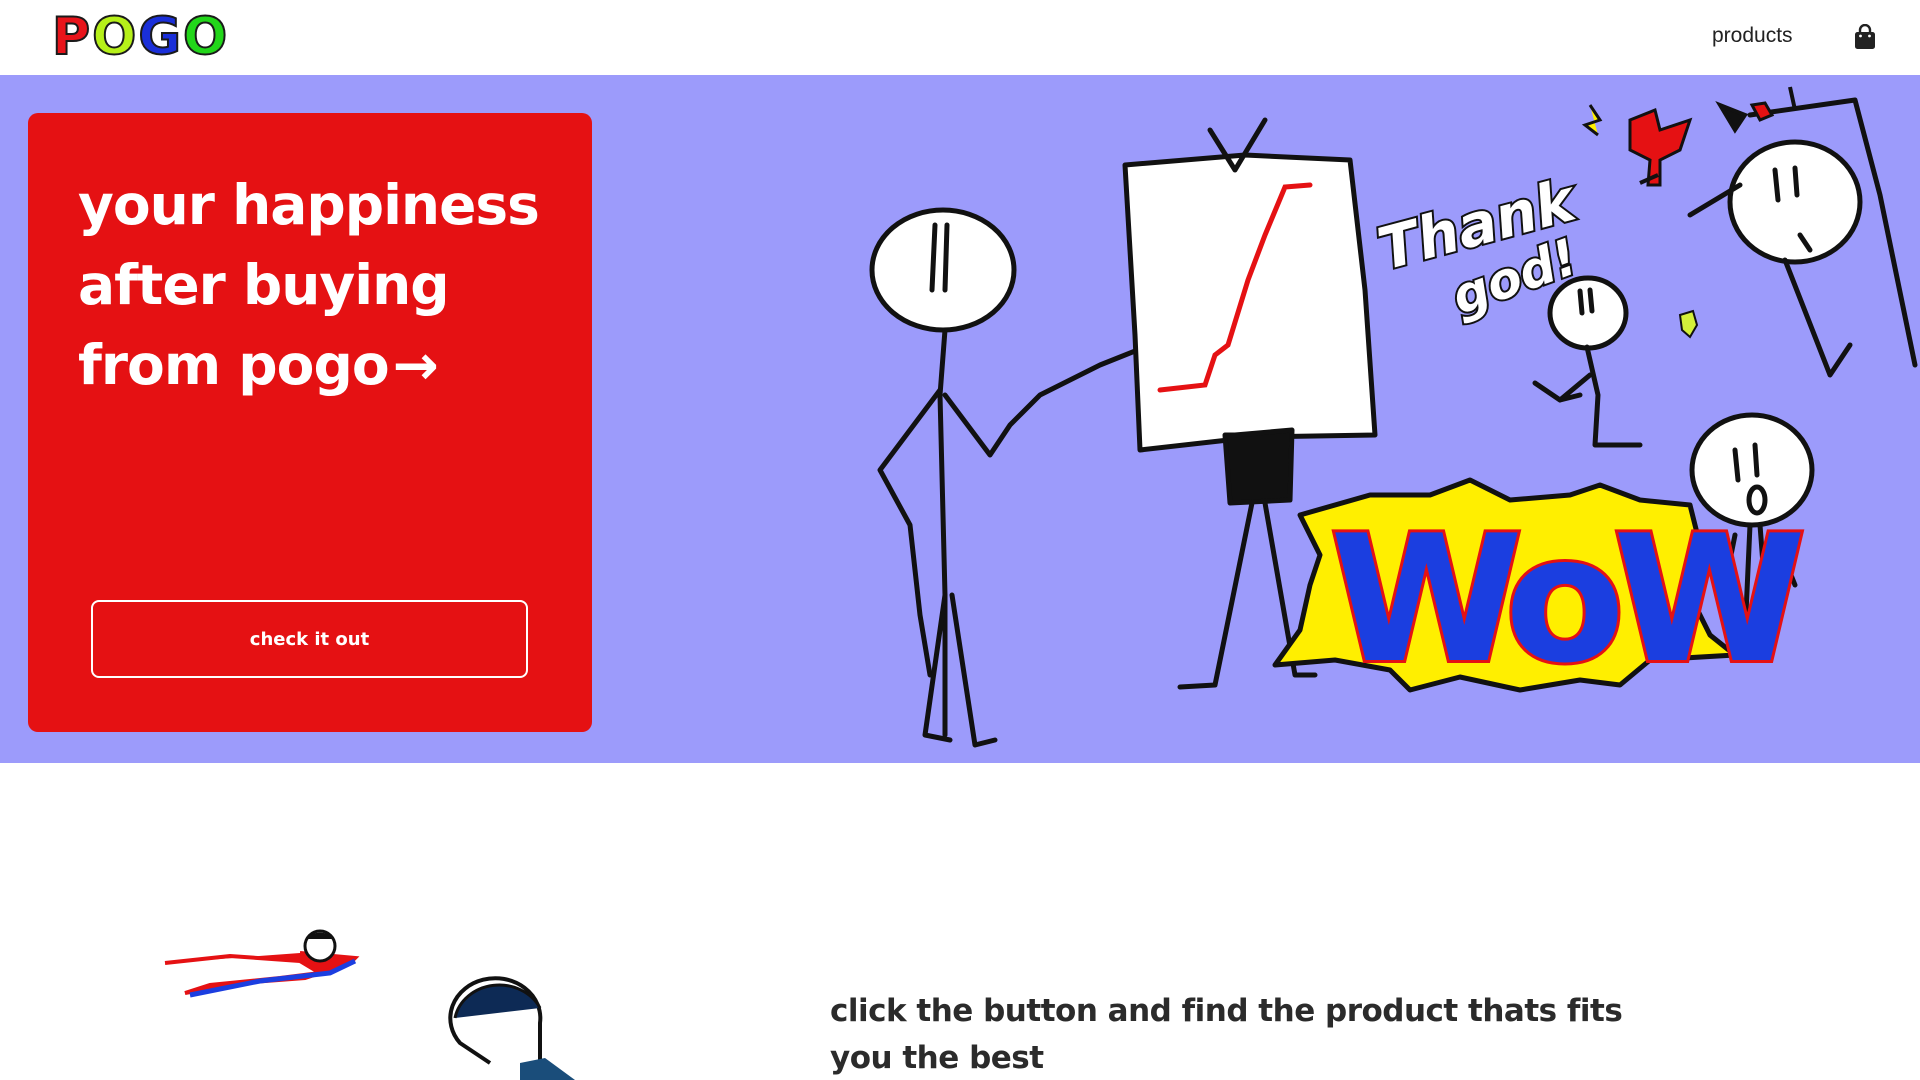  What do you see at coordinates (72, 37) in the screenshot?
I see `logo-letter: P` at bounding box center [72, 37].